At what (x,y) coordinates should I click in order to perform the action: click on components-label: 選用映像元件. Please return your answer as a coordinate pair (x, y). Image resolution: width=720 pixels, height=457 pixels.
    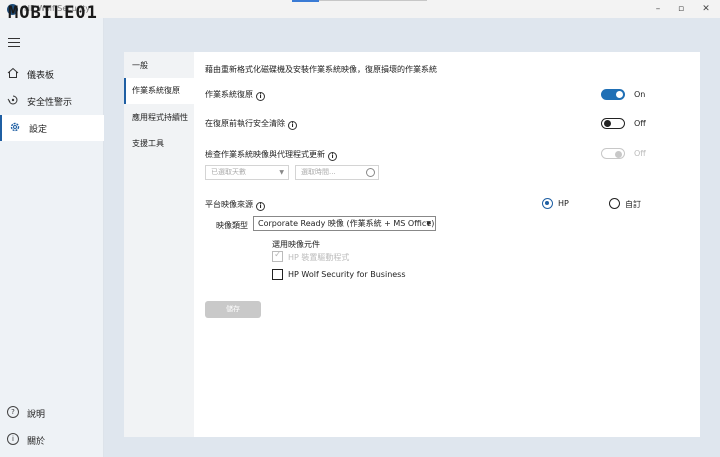
    Looking at the image, I should click on (296, 244).